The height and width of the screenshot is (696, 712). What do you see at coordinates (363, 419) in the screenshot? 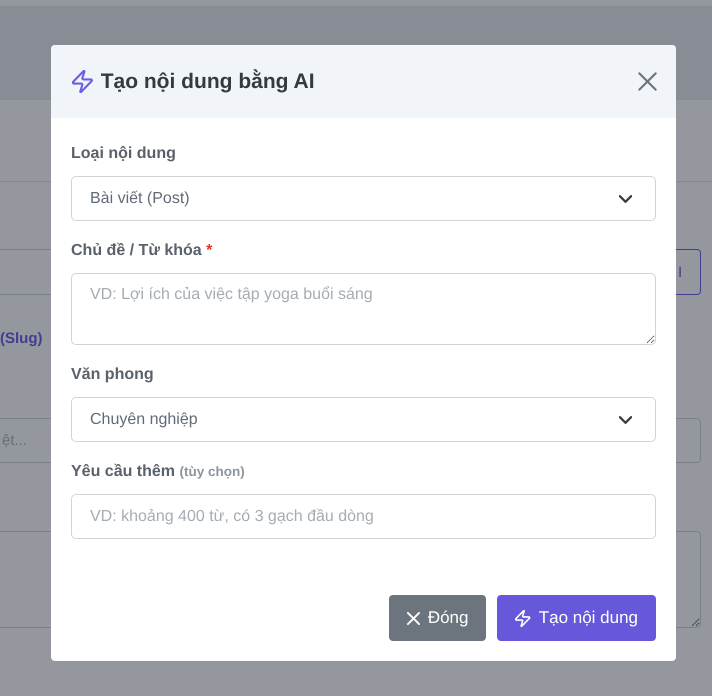
I see `select-field: Chuyên nghiệp` at bounding box center [363, 419].